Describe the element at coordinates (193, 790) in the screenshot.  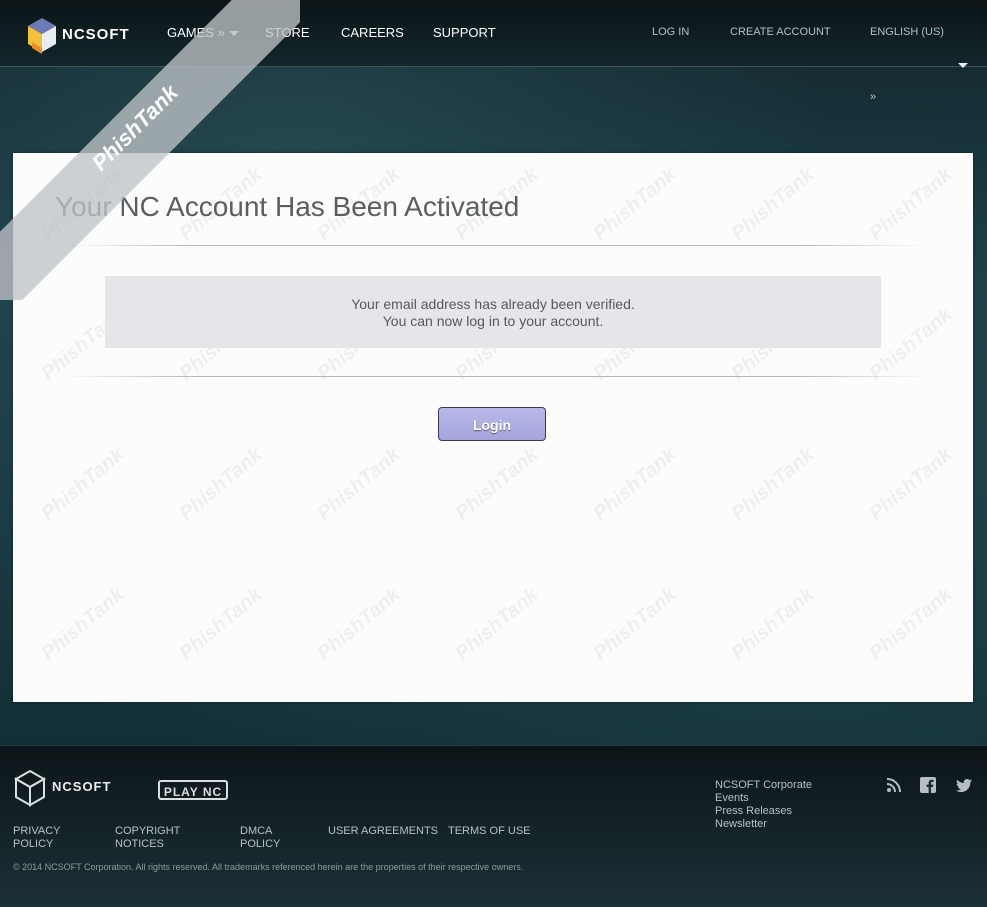
I see `plaync-logo: PLAY NC` at that location.